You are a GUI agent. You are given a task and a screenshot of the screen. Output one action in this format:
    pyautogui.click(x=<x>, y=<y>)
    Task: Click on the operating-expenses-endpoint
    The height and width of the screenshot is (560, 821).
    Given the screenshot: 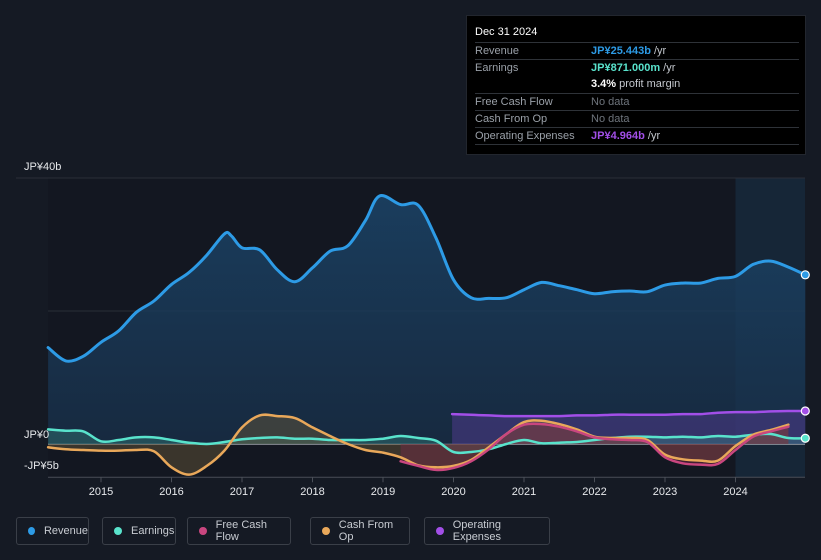 What is the action you would take?
    pyautogui.click(x=805, y=411)
    